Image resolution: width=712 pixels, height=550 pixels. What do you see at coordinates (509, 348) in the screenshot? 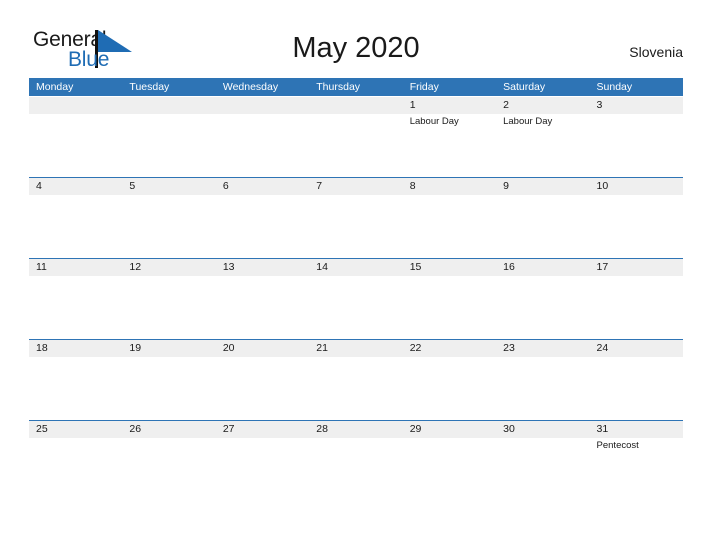
I see `day-number: 23` at bounding box center [509, 348].